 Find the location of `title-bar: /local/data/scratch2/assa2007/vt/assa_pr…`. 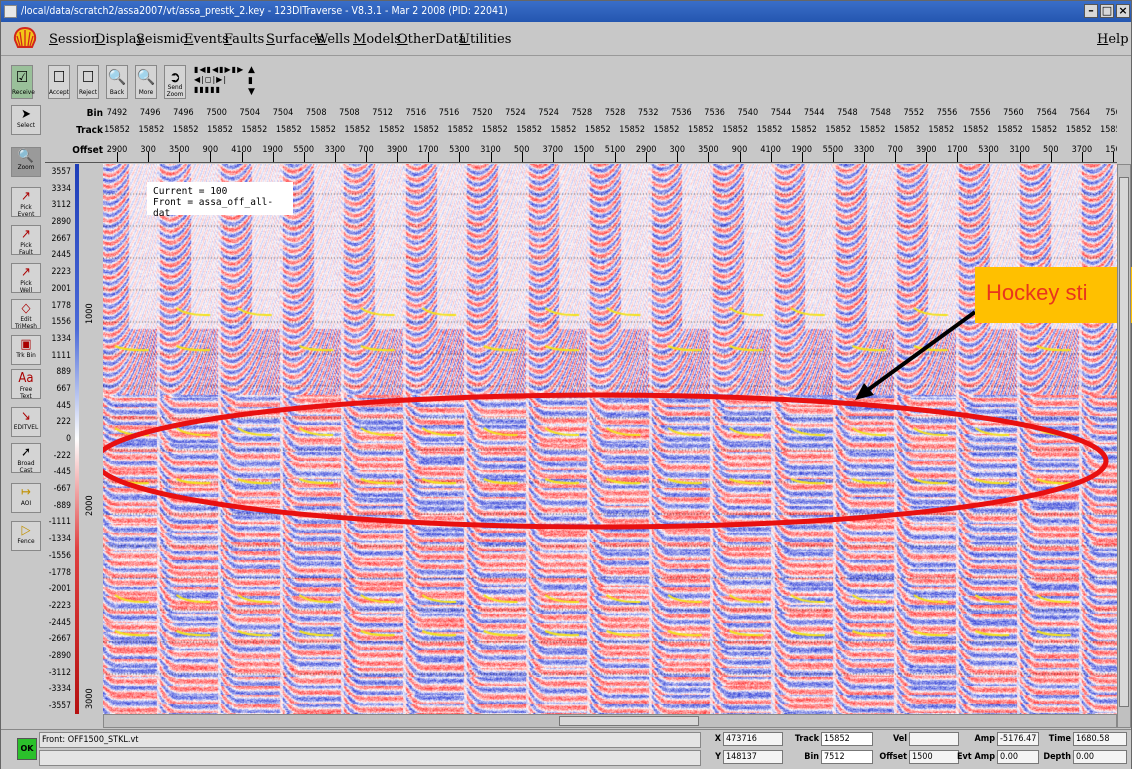

title-bar: /local/data/scratch2/assa2007/vt/assa_pr… is located at coordinates (566, 11).